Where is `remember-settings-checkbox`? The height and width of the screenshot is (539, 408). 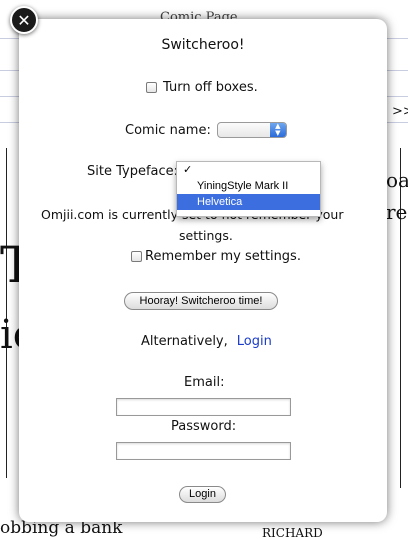 remember-settings-checkbox is located at coordinates (136, 256).